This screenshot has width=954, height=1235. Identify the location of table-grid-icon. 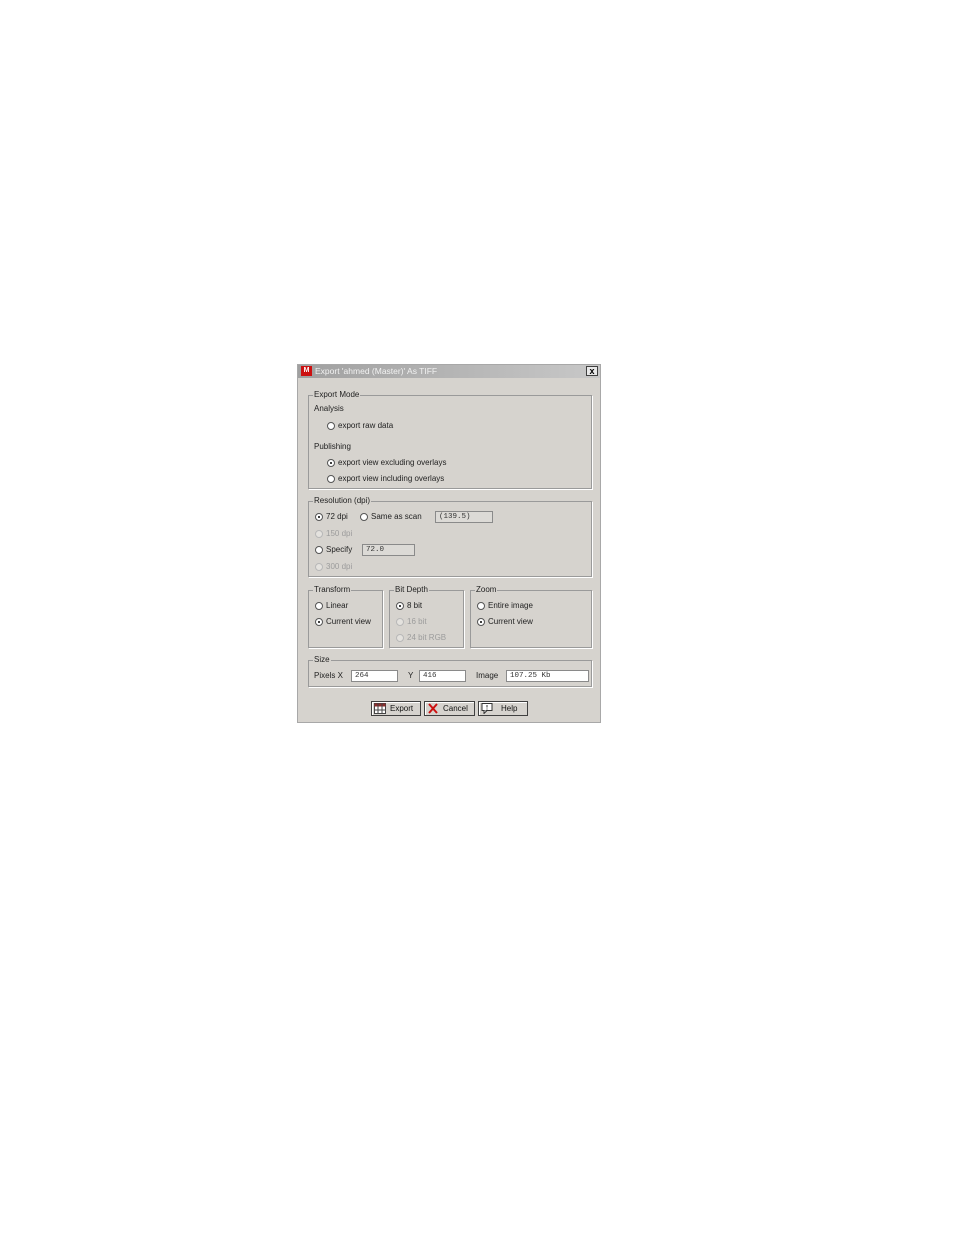
(380, 708).